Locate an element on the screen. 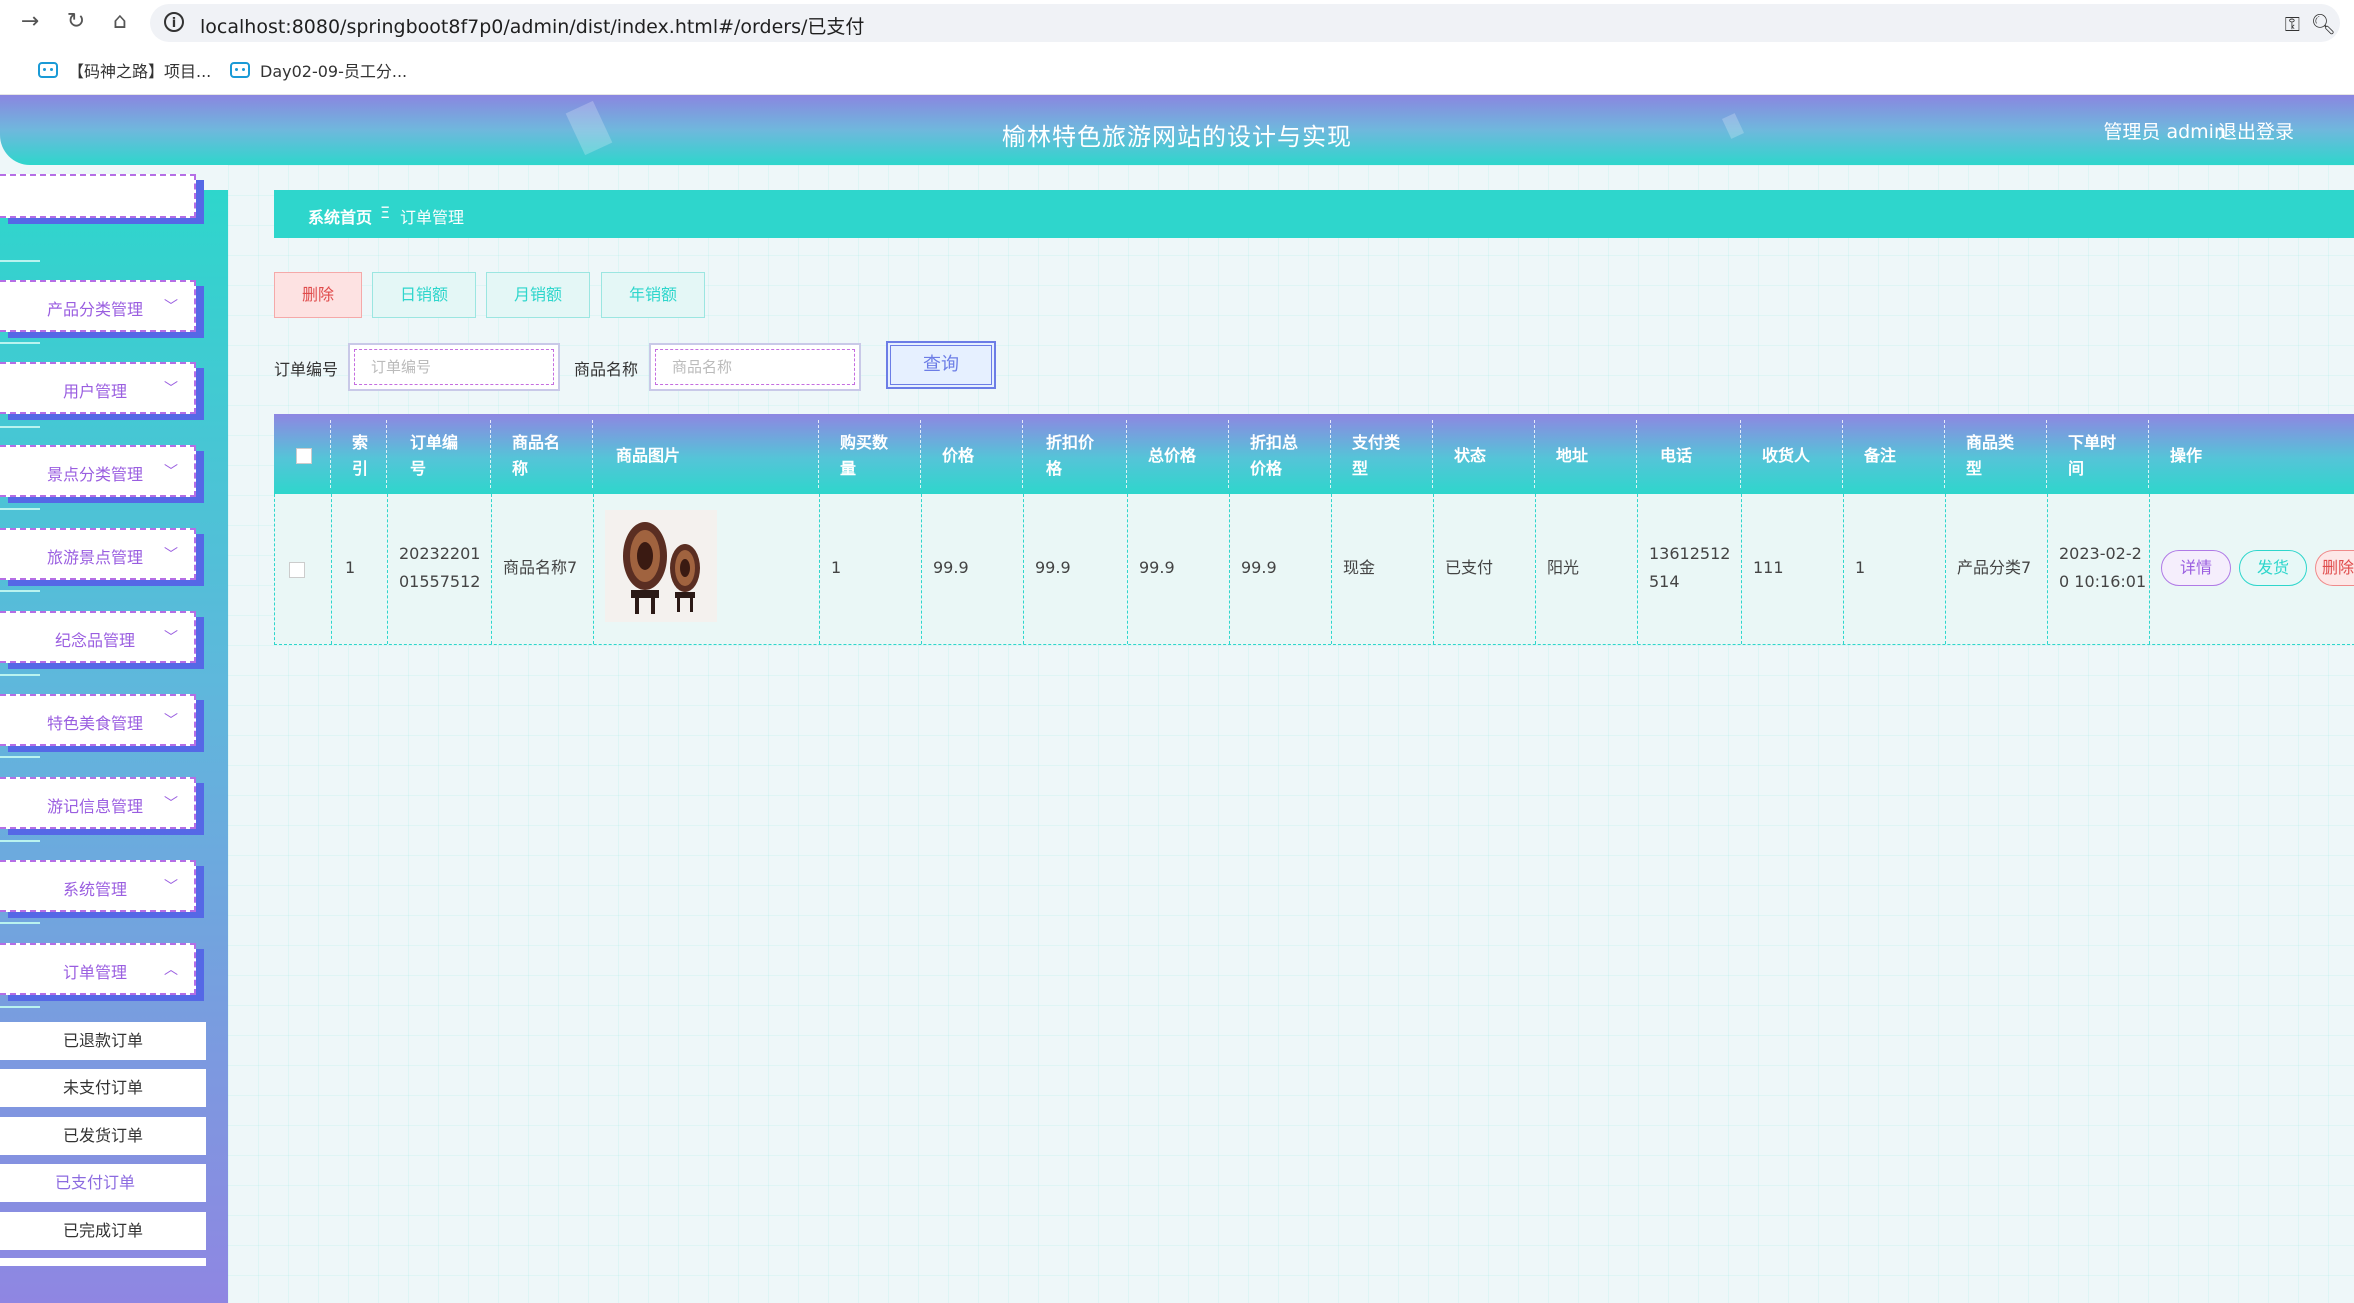 The width and height of the screenshot is (2354, 1303). th-operations: 操作 is located at coordinates (2186, 455).